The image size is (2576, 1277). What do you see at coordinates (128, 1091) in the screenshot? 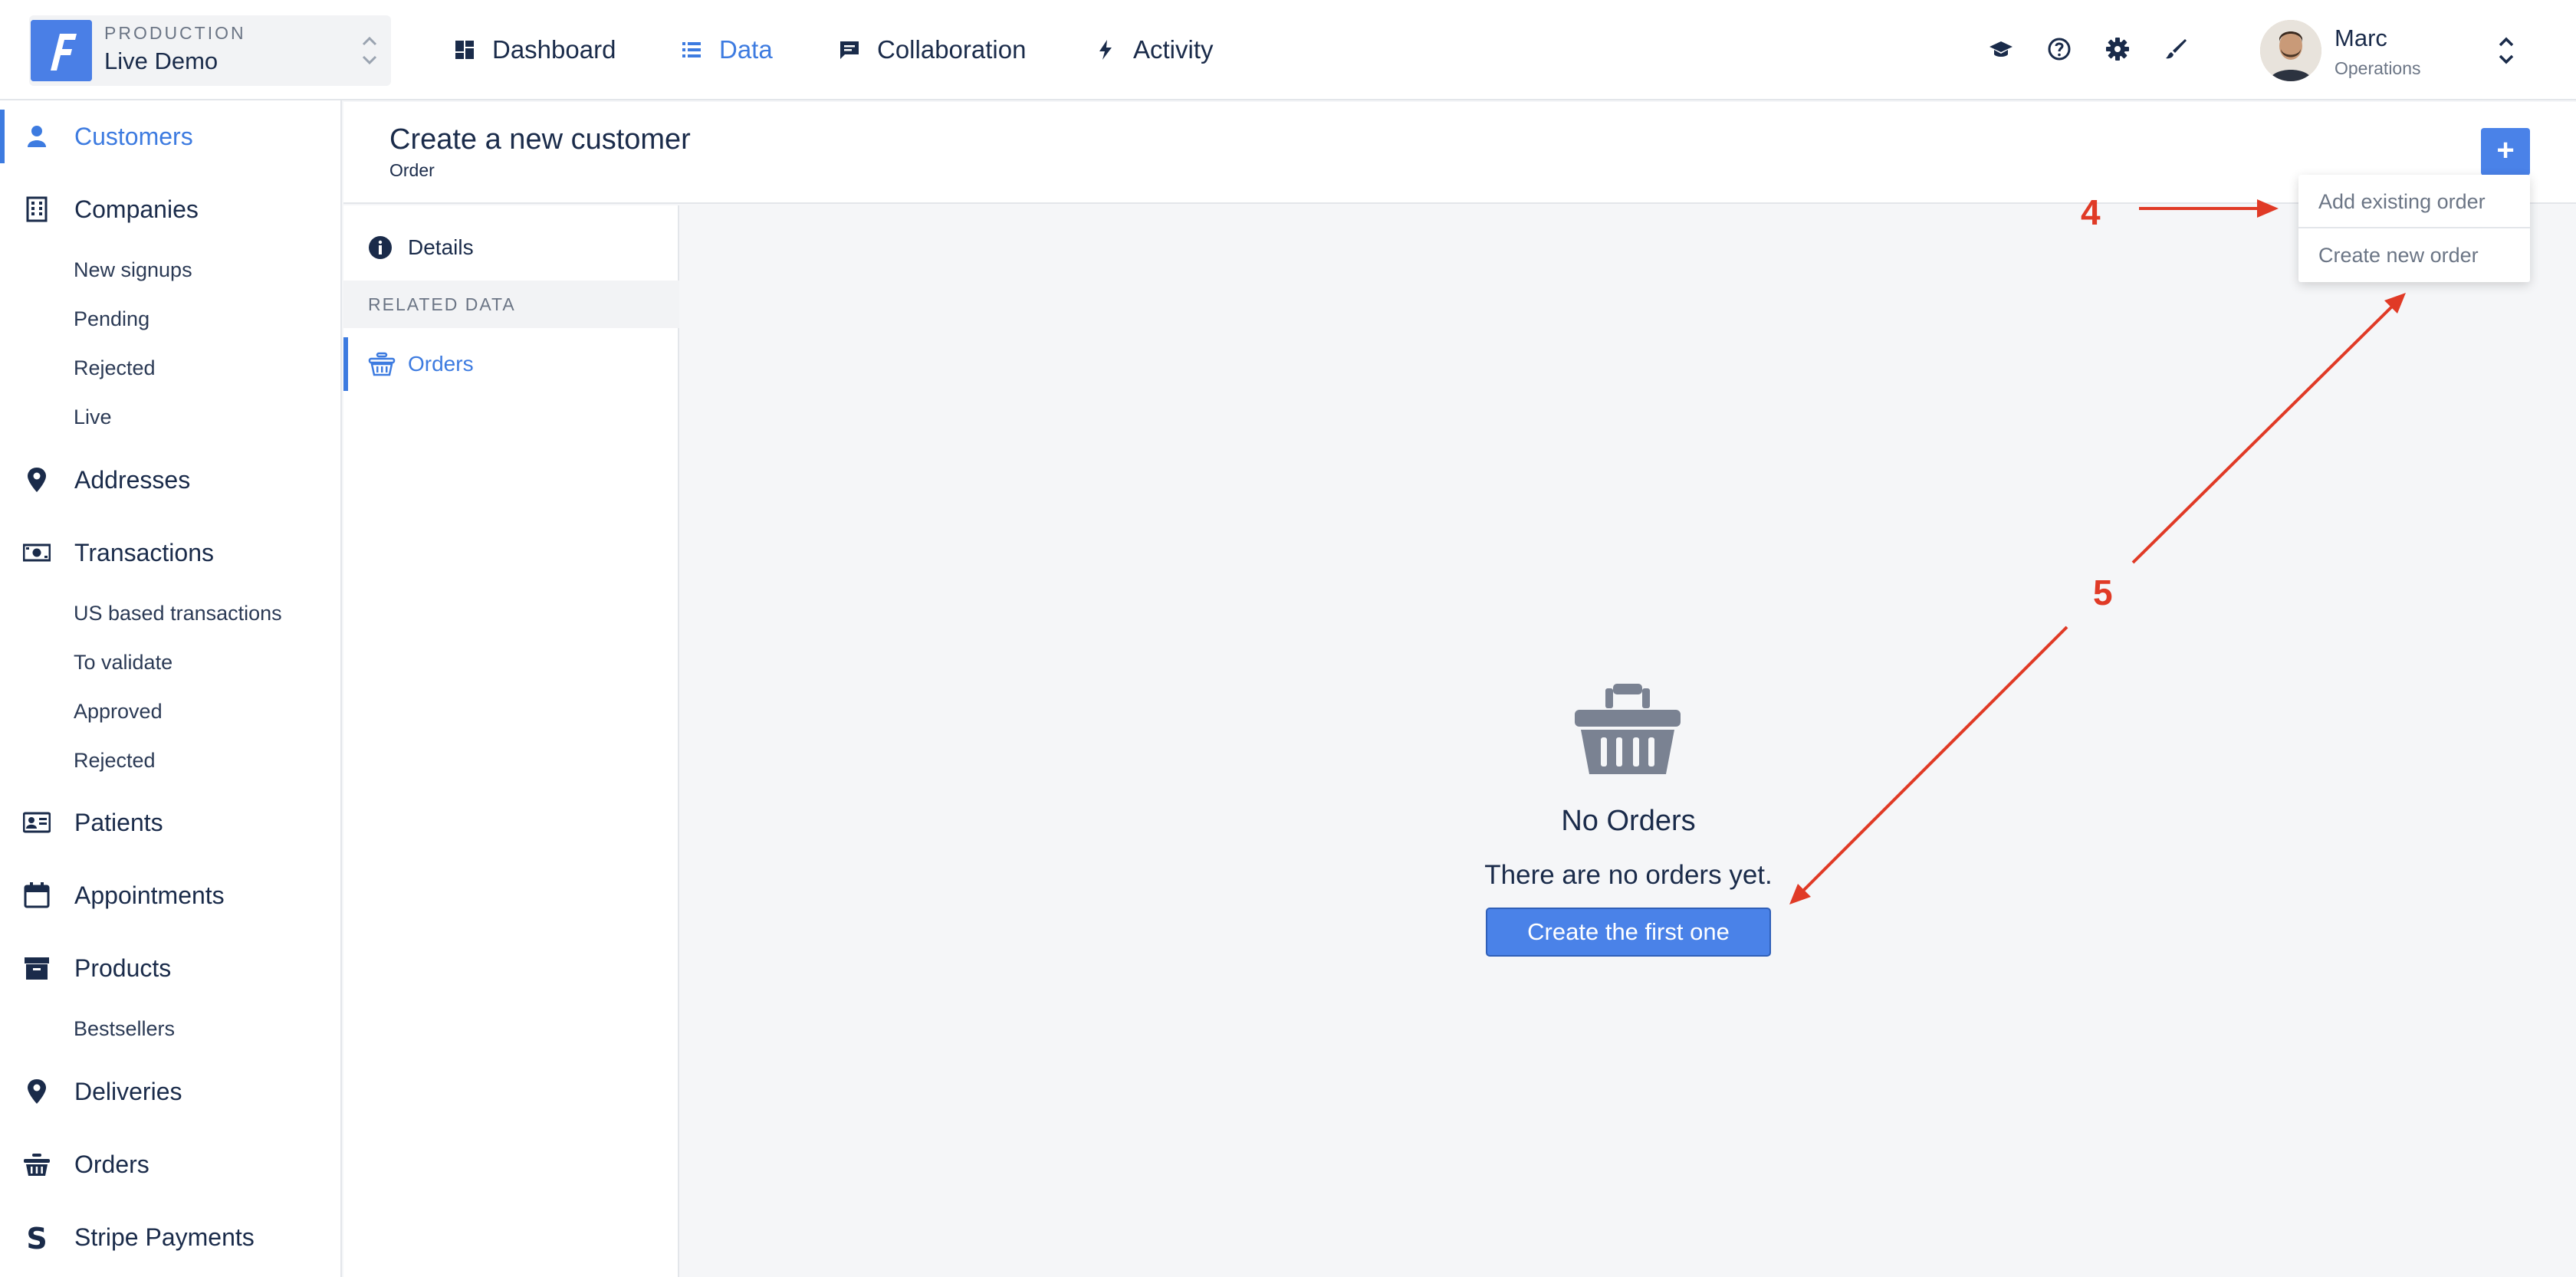
I see `sidebar-item-label: Deliveries` at bounding box center [128, 1091].